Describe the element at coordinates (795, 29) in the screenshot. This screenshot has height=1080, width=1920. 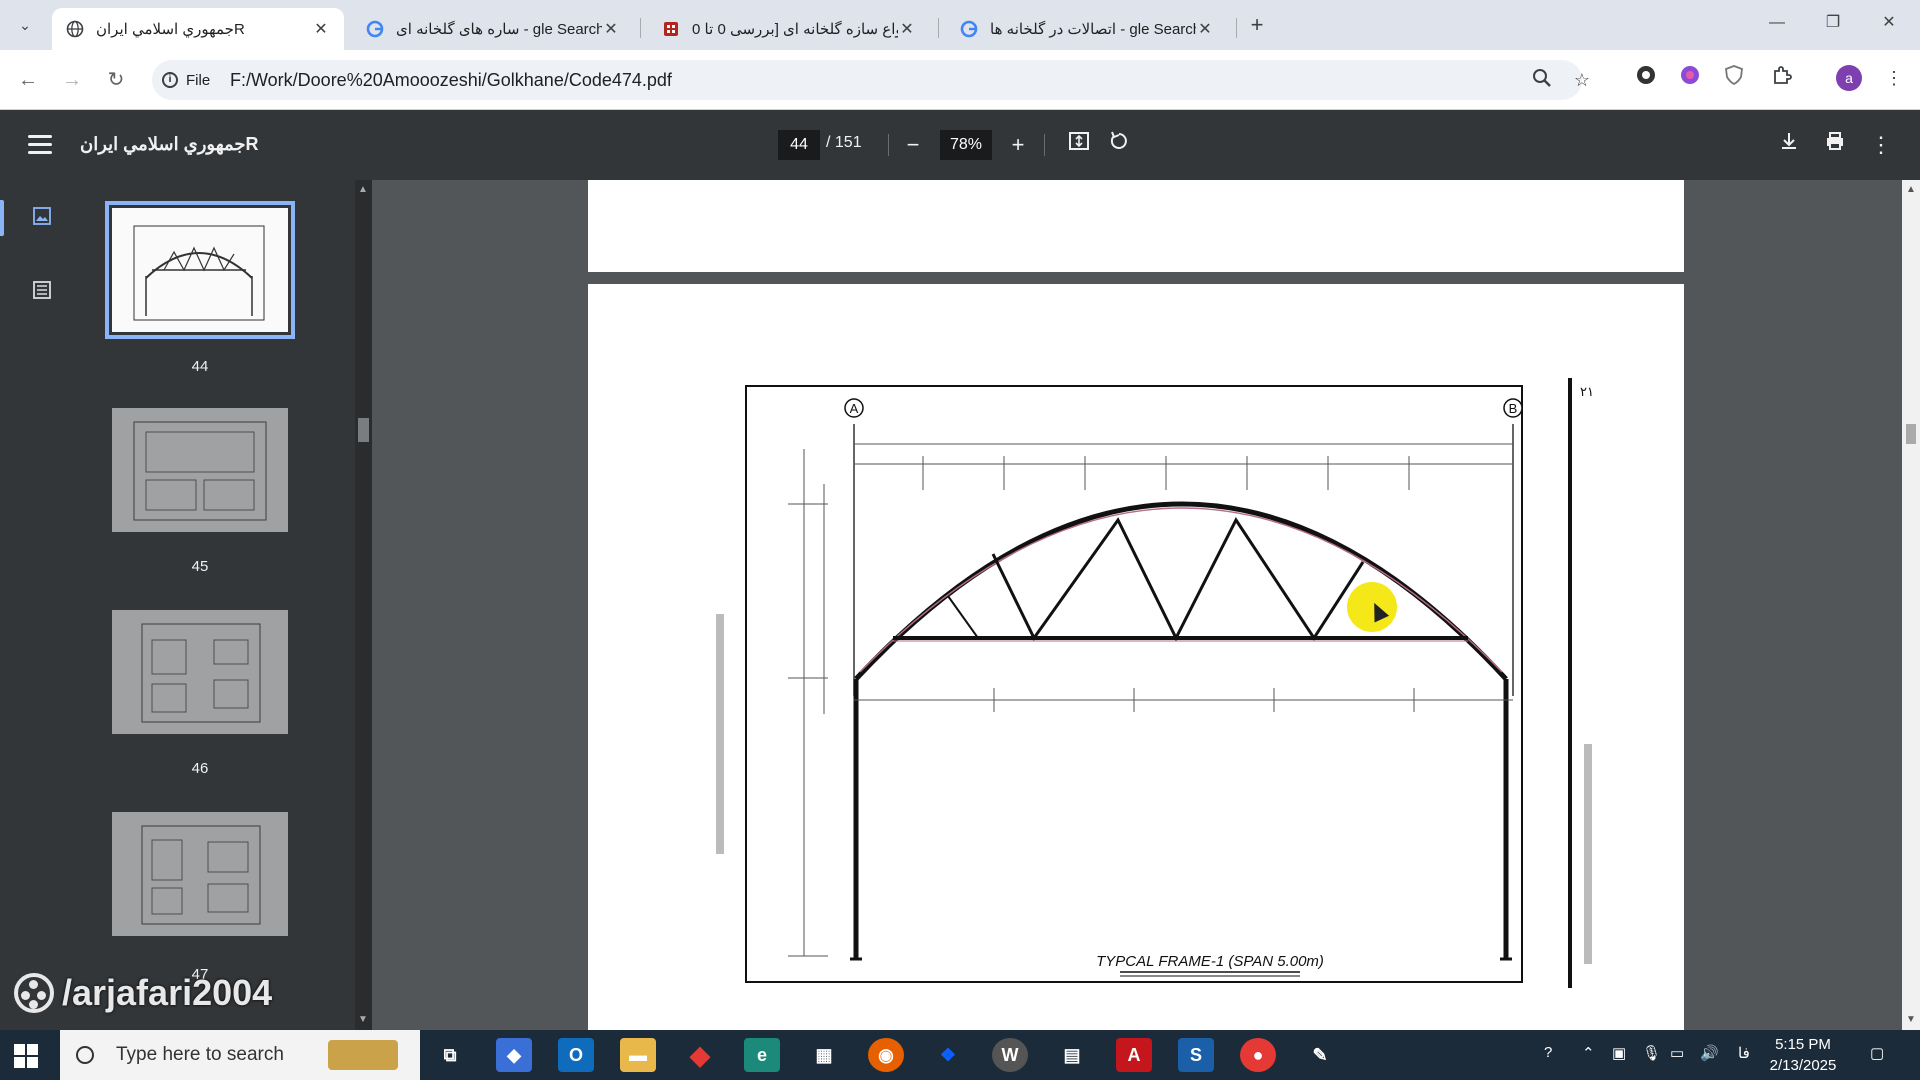
I see `tab-3-title: انواع سازه گلخانه ای [بررسی 0 تا 0` at that location.